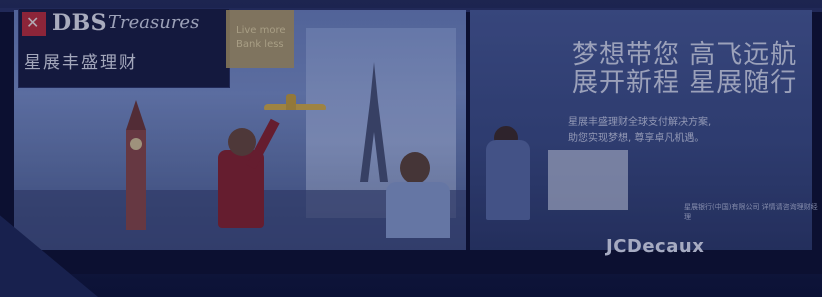  Describe the element at coordinates (80, 23) in the screenshot. I see `brand-name: DBS` at that location.